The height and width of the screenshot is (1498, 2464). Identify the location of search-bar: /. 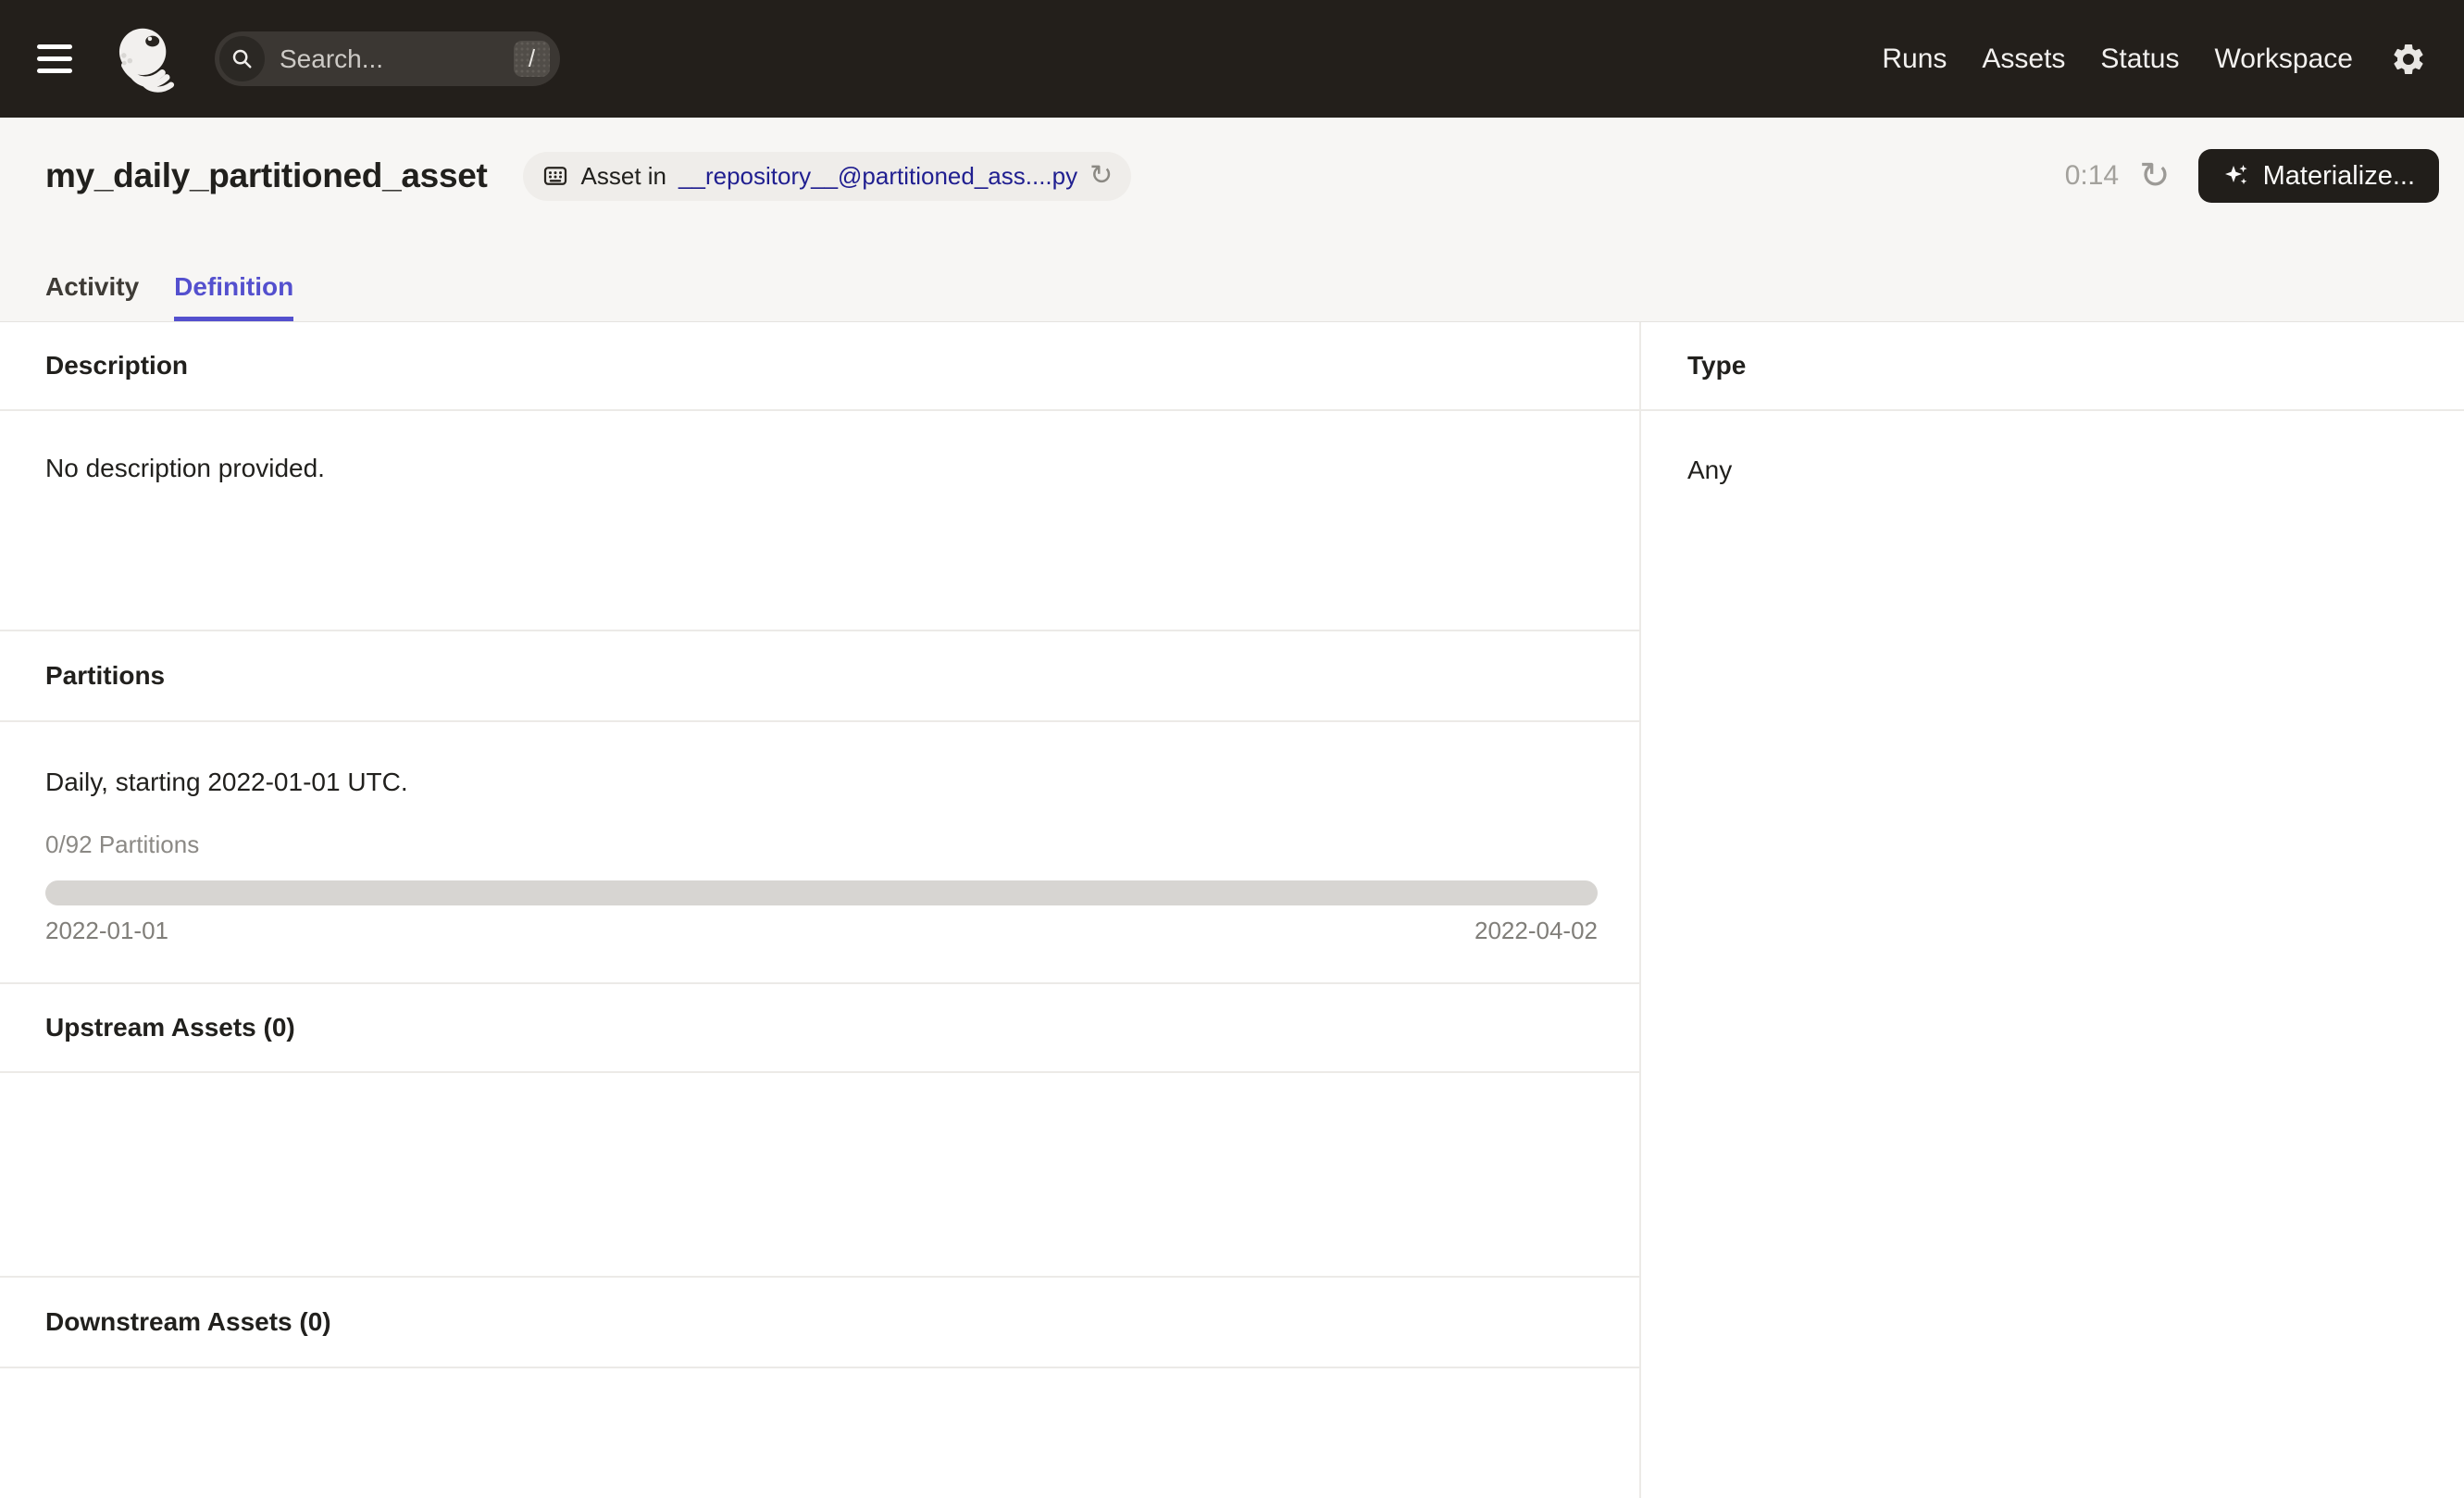
(387, 58).